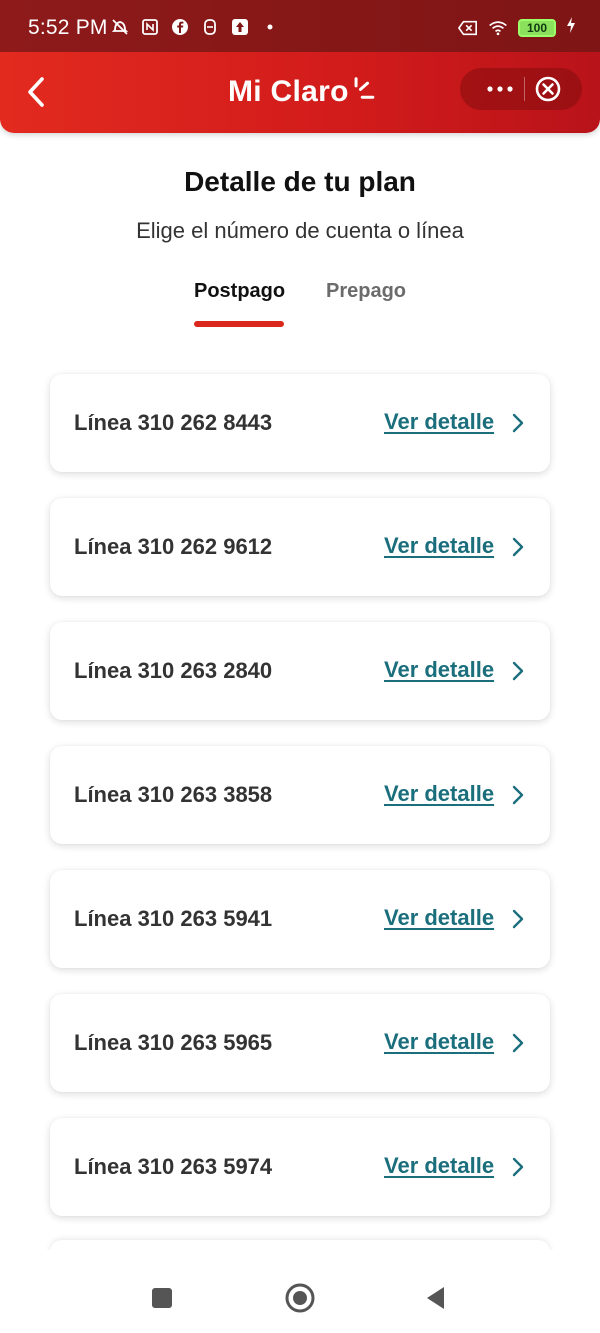 This screenshot has width=600, height=1333. I want to click on page-title: Detalle de tu plan, so click(300, 181).